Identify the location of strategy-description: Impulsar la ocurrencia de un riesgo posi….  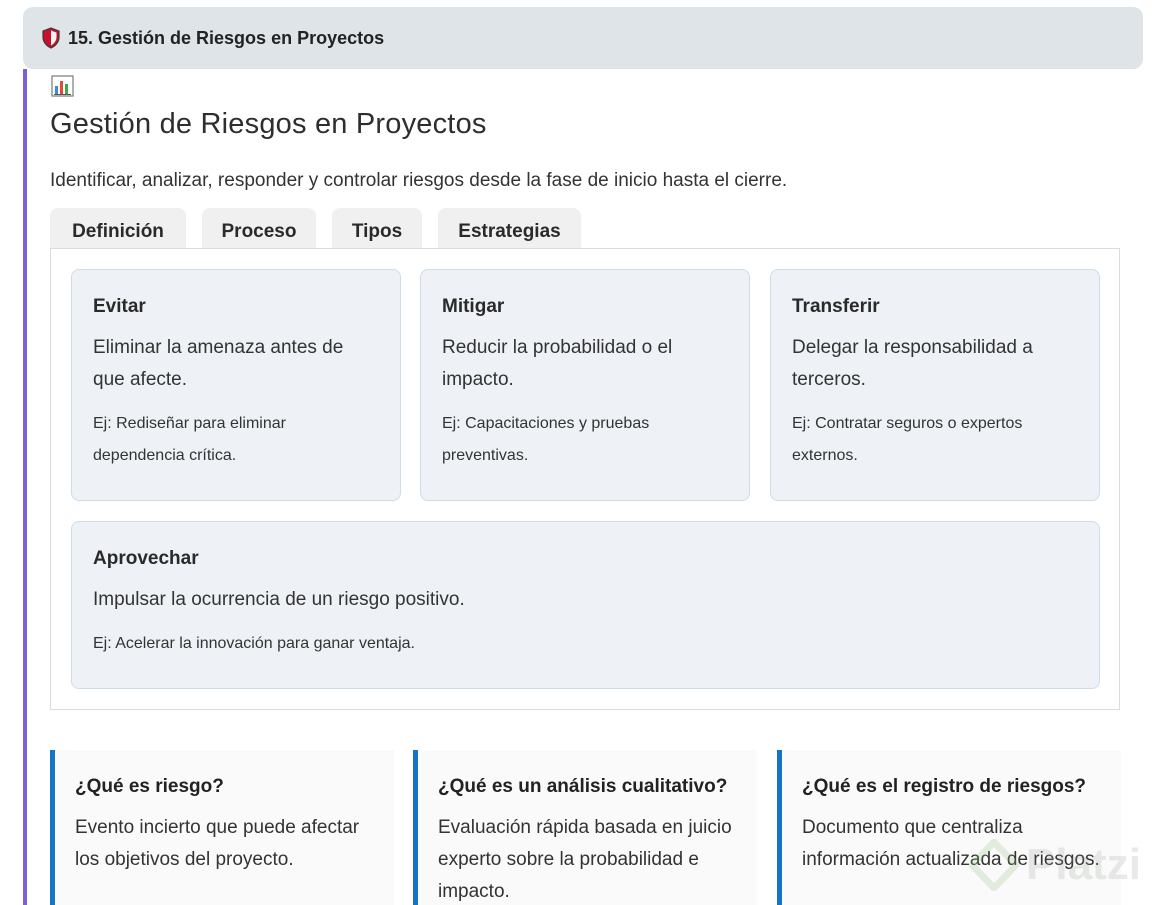
(279, 599).